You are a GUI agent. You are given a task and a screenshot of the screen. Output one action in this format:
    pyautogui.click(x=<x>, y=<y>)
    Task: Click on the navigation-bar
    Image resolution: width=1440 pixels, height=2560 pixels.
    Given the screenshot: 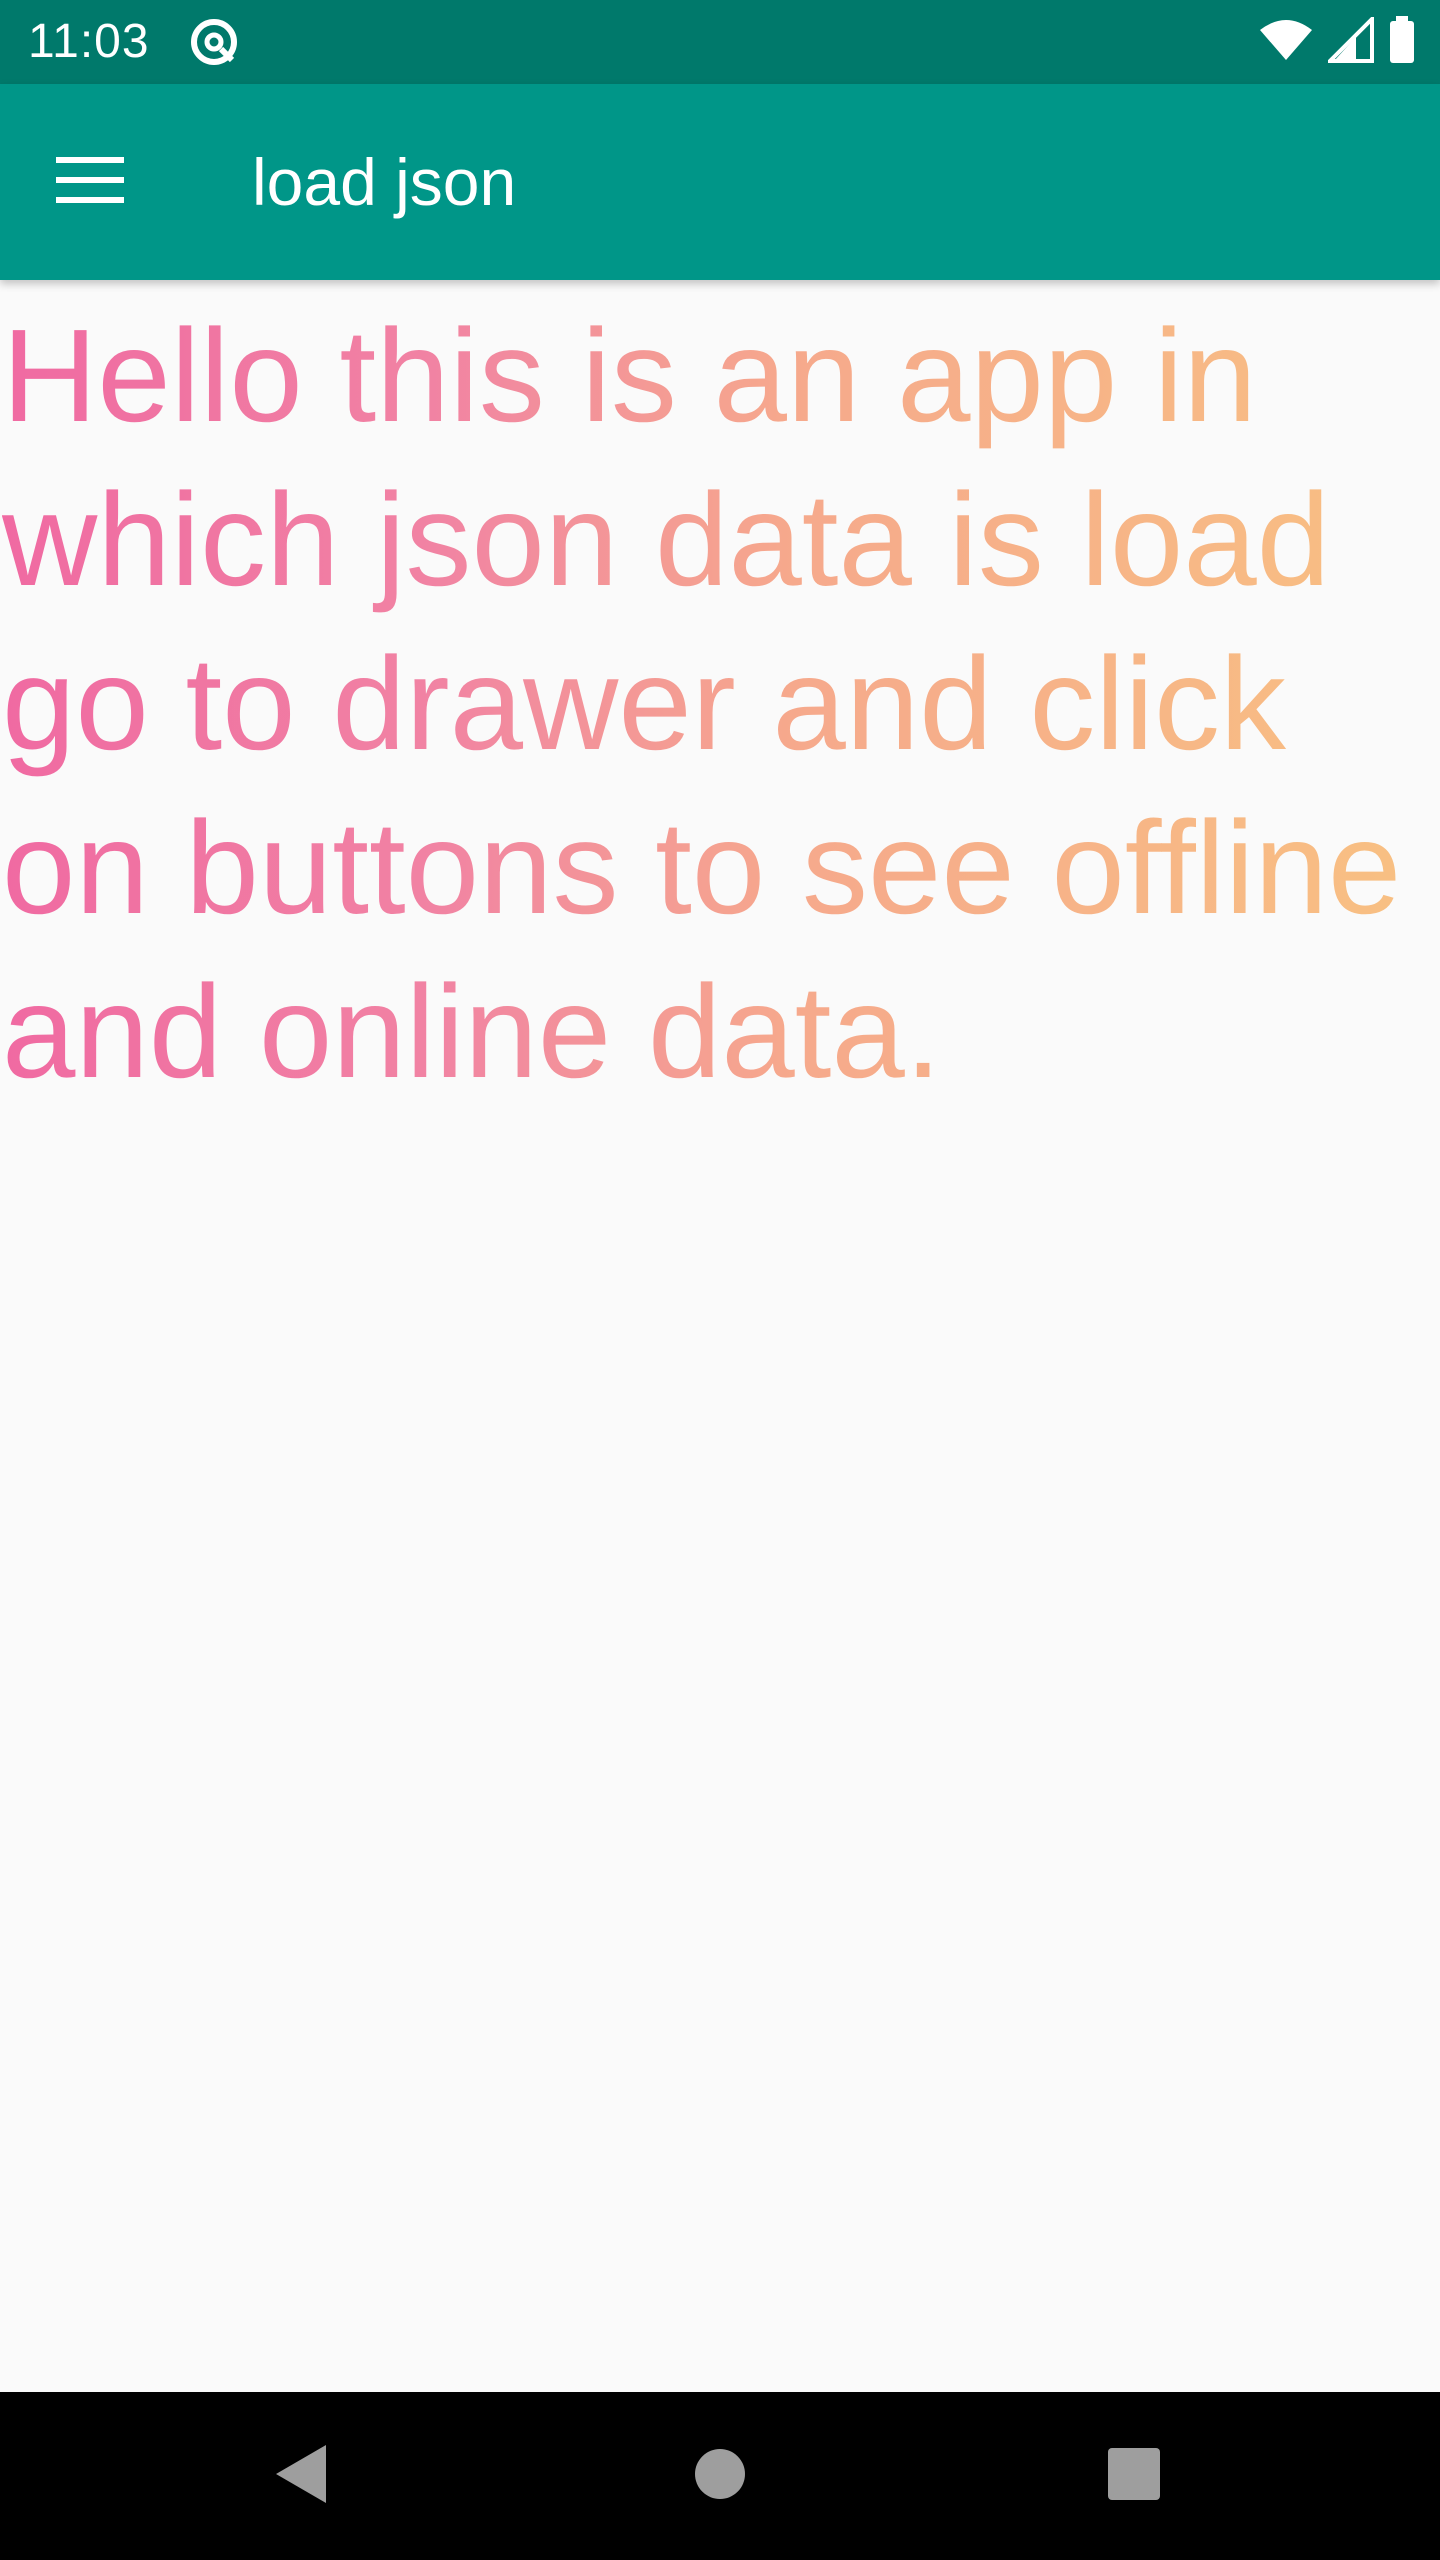 What is the action you would take?
    pyautogui.click(x=720, y=2476)
    